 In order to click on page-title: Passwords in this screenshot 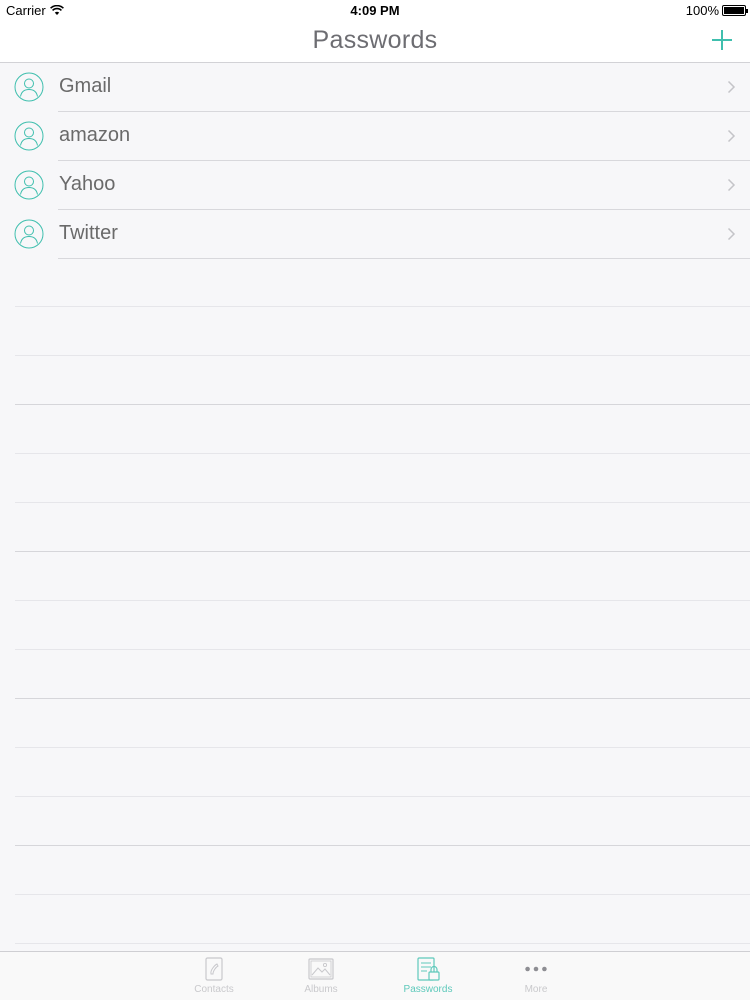, I will do `click(375, 40)`.